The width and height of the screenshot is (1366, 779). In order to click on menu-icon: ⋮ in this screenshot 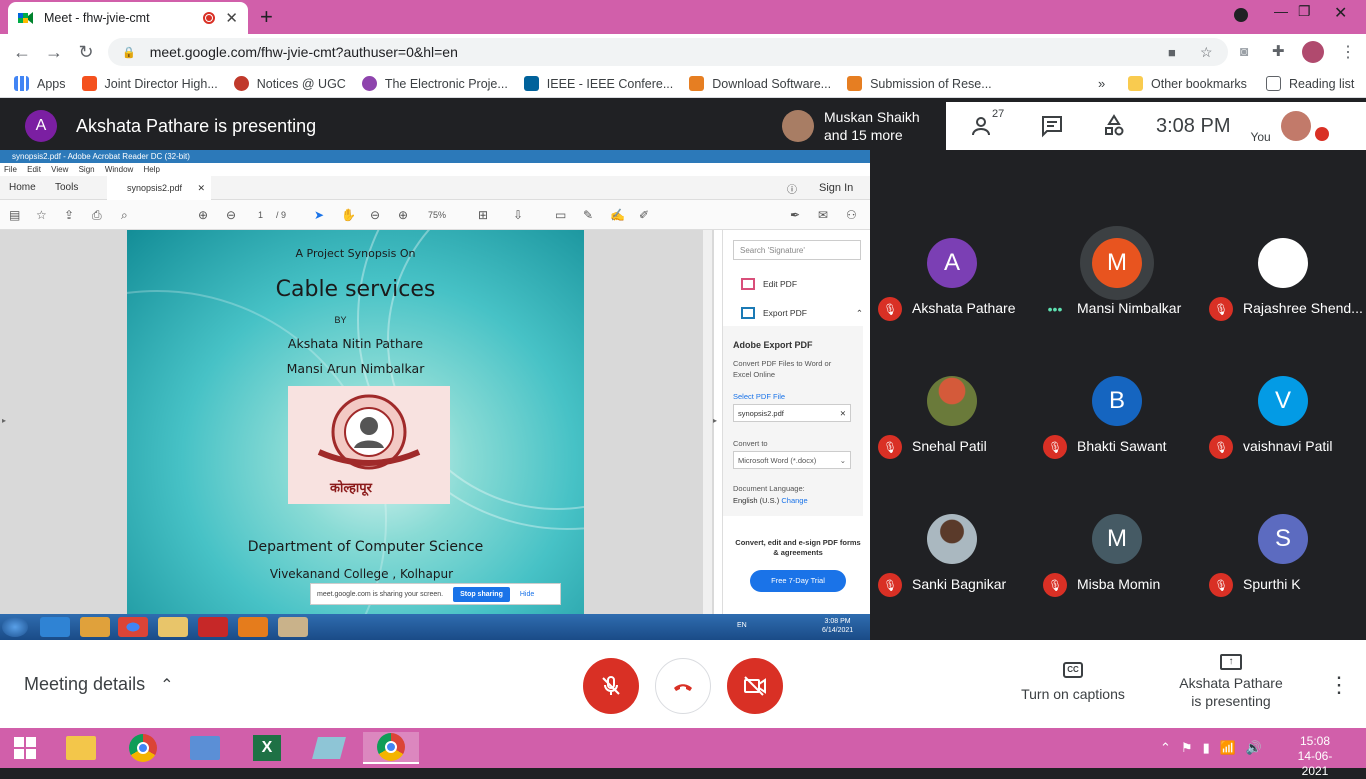, I will do `click(1348, 52)`.